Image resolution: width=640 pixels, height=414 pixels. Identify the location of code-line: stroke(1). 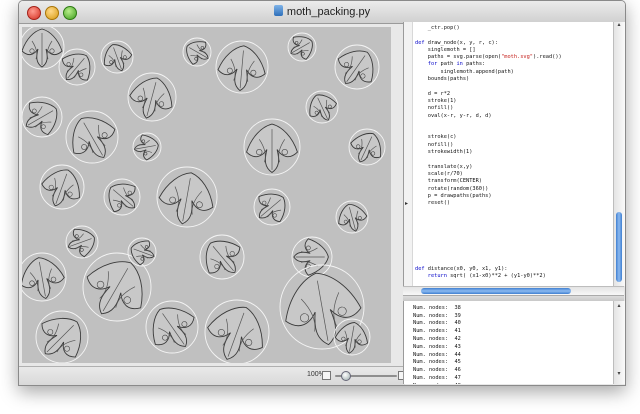
(514, 101).